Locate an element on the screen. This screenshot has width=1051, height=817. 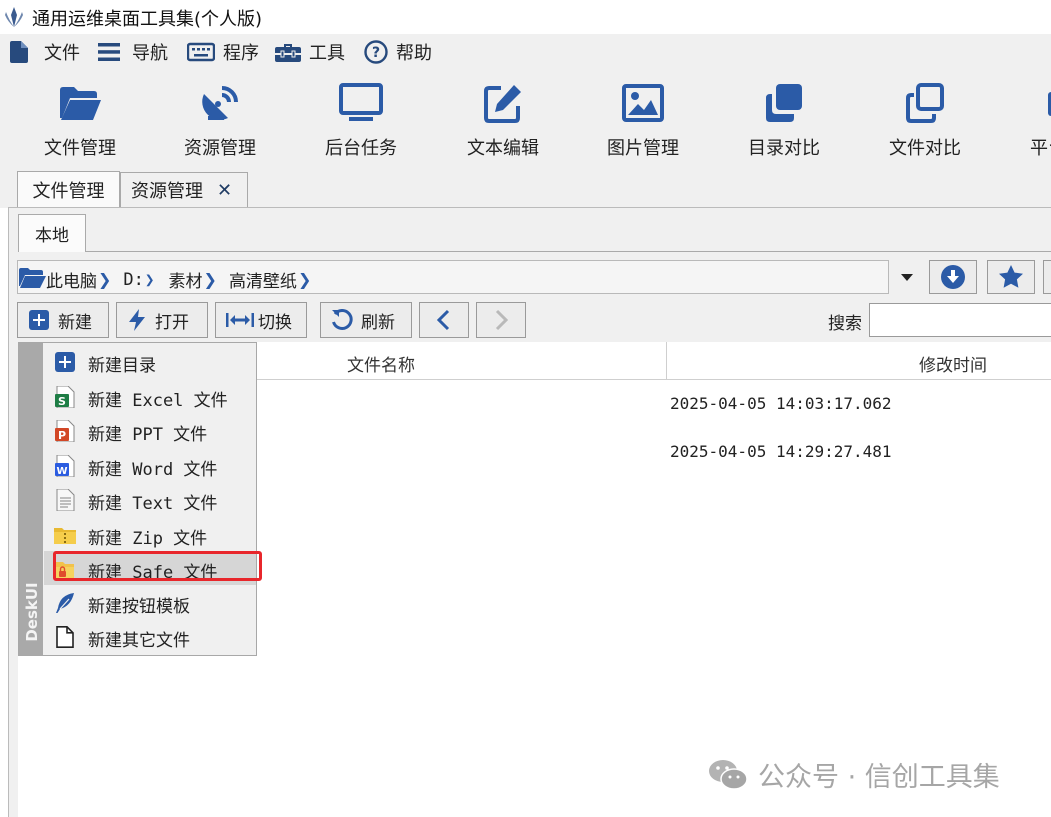
breadcrumb-item: 素材 ❯ is located at coordinates (193, 279).